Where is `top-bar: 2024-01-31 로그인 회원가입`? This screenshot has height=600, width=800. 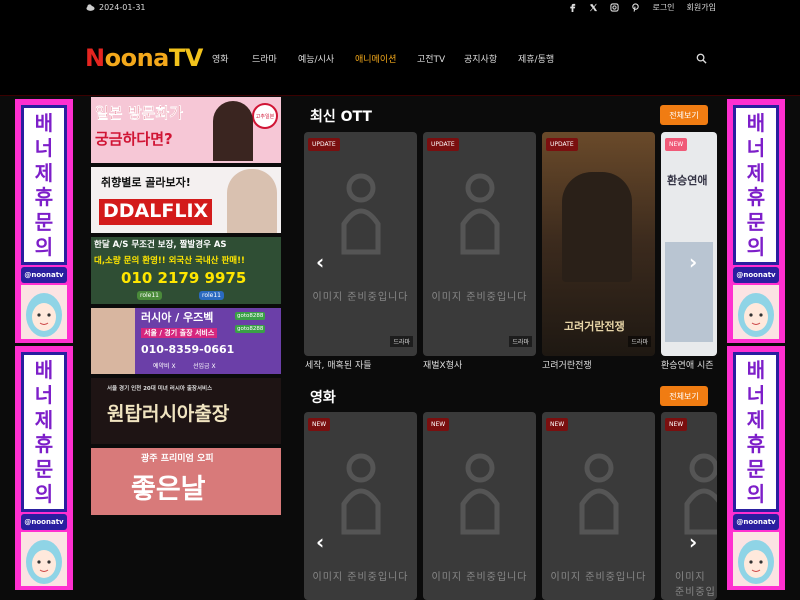 top-bar: 2024-01-31 로그인 회원가입 is located at coordinates (400, 9).